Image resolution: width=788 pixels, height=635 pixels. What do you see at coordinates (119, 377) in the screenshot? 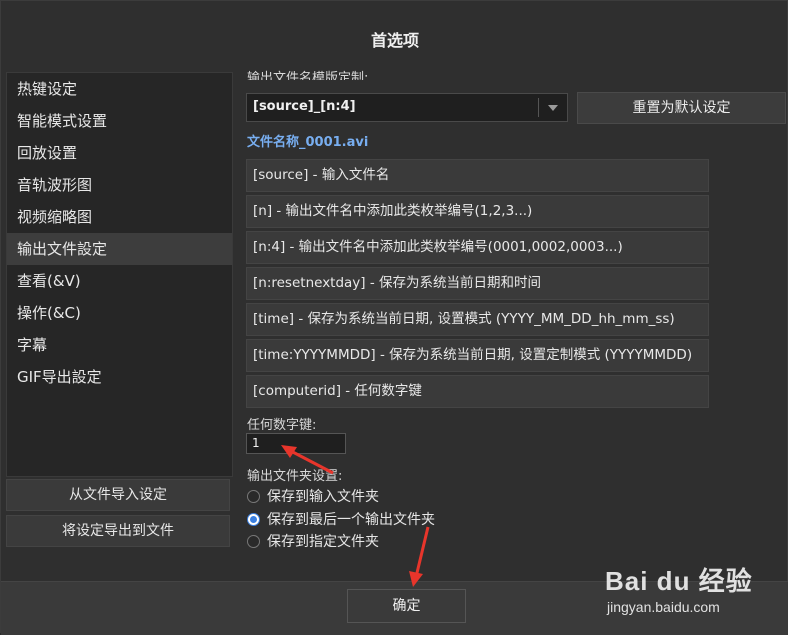
I see `sidebar-item-gif-export: GIF导出設定` at bounding box center [119, 377].